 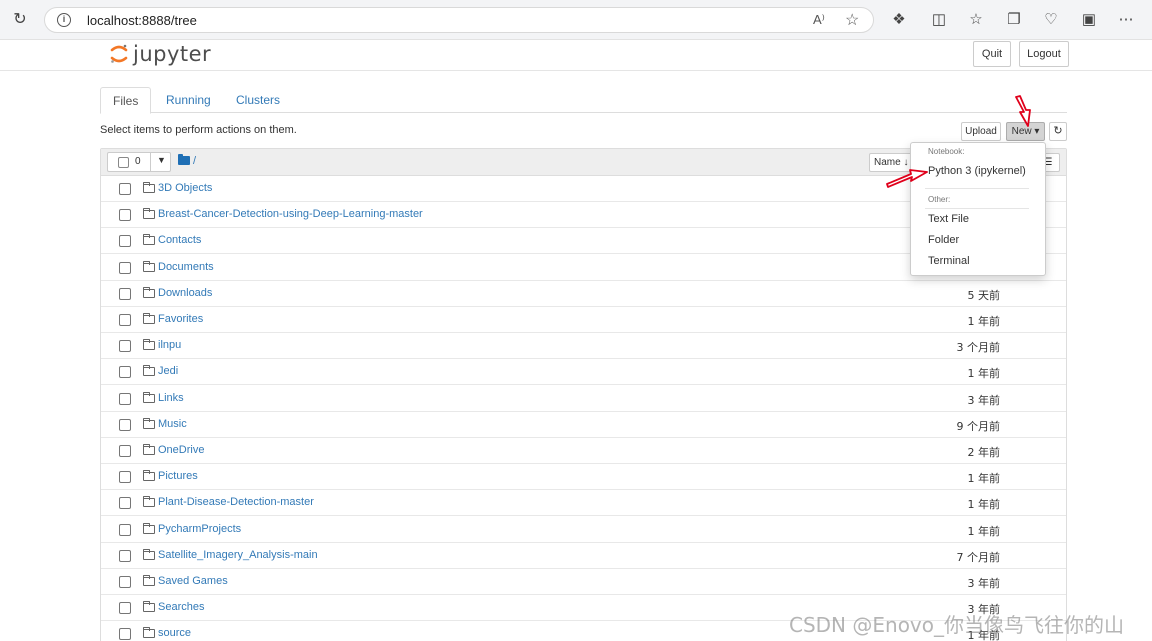 I want to click on table-row: Saved Games 3 年前, so click(x=583, y=582).